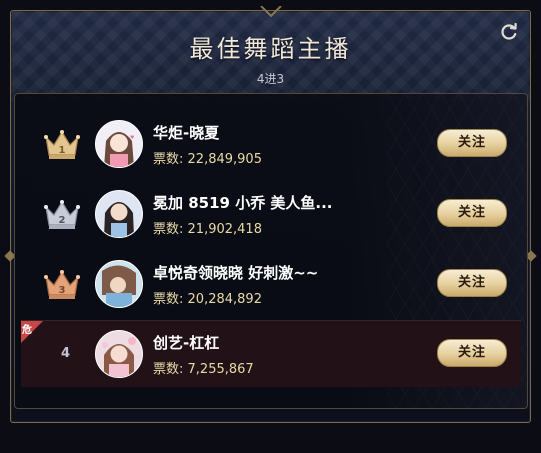 Image resolution: width=541 pixels, height=453 pixels. Describe the element at coordinates (270, 49) in the screenshot. I see `page-title: 最佳舞蹈主播` at that location.